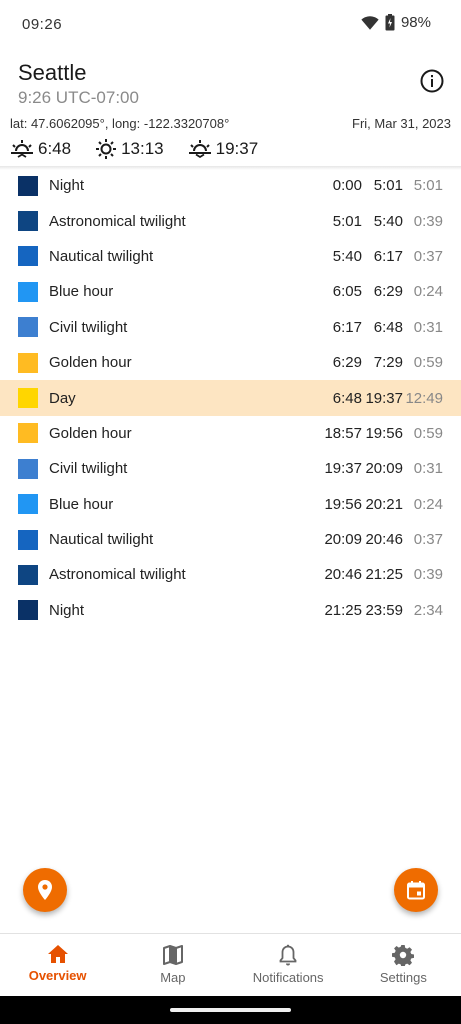 The width and height of the screenshot is (461, 1024). What do you see at coordinates (396, 22) in the screenshot?
I see `status-icons: 98%` at bounding box center [396, 22].